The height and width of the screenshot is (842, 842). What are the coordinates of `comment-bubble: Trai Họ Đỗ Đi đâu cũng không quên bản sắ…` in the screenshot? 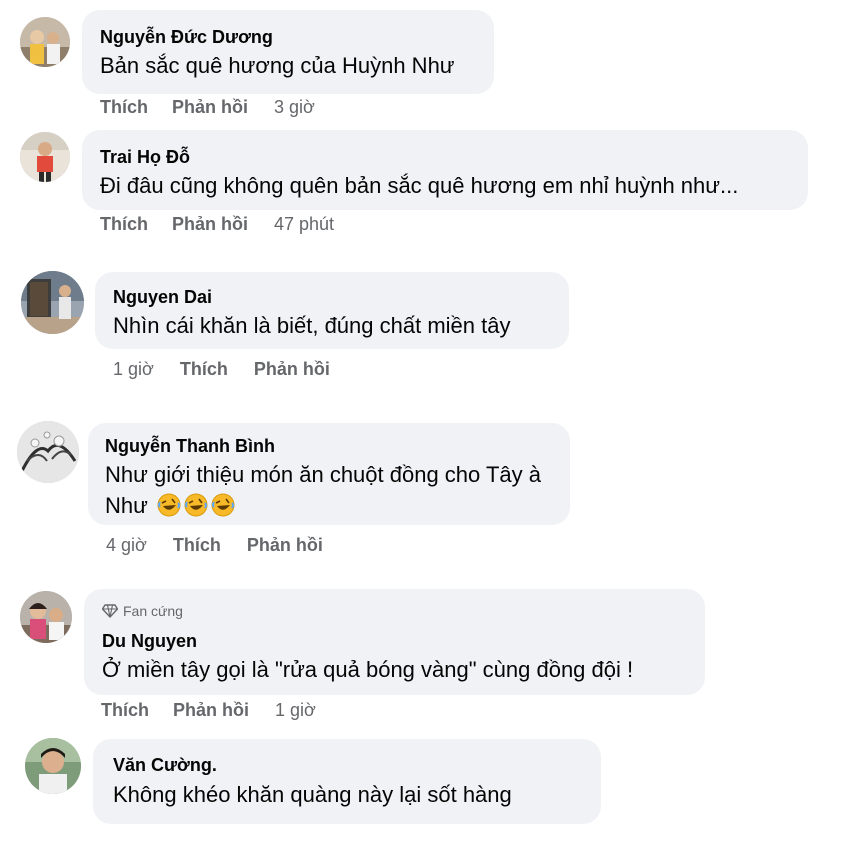 It's located at (445, 170).